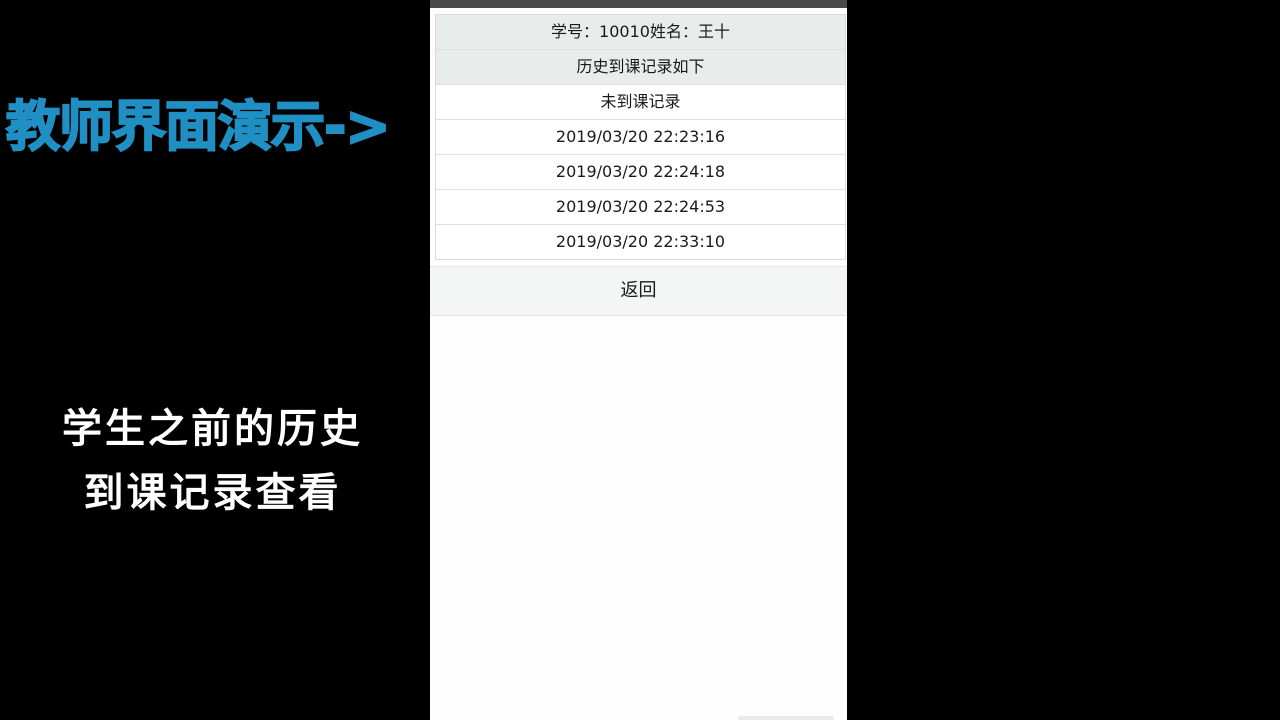  I want to click on back-button: 返回, so click(638, 291).